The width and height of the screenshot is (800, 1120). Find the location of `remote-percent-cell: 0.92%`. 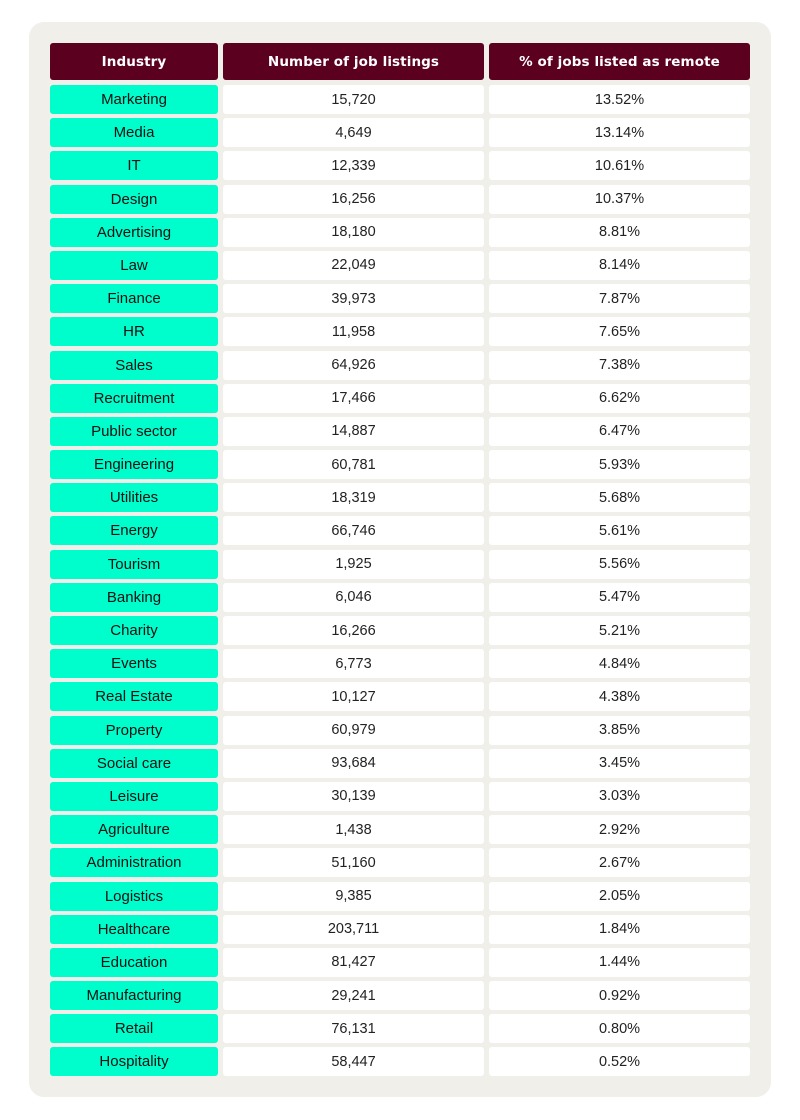

remote-percent-cell: 0.92% is located at coordinates (619, 996).